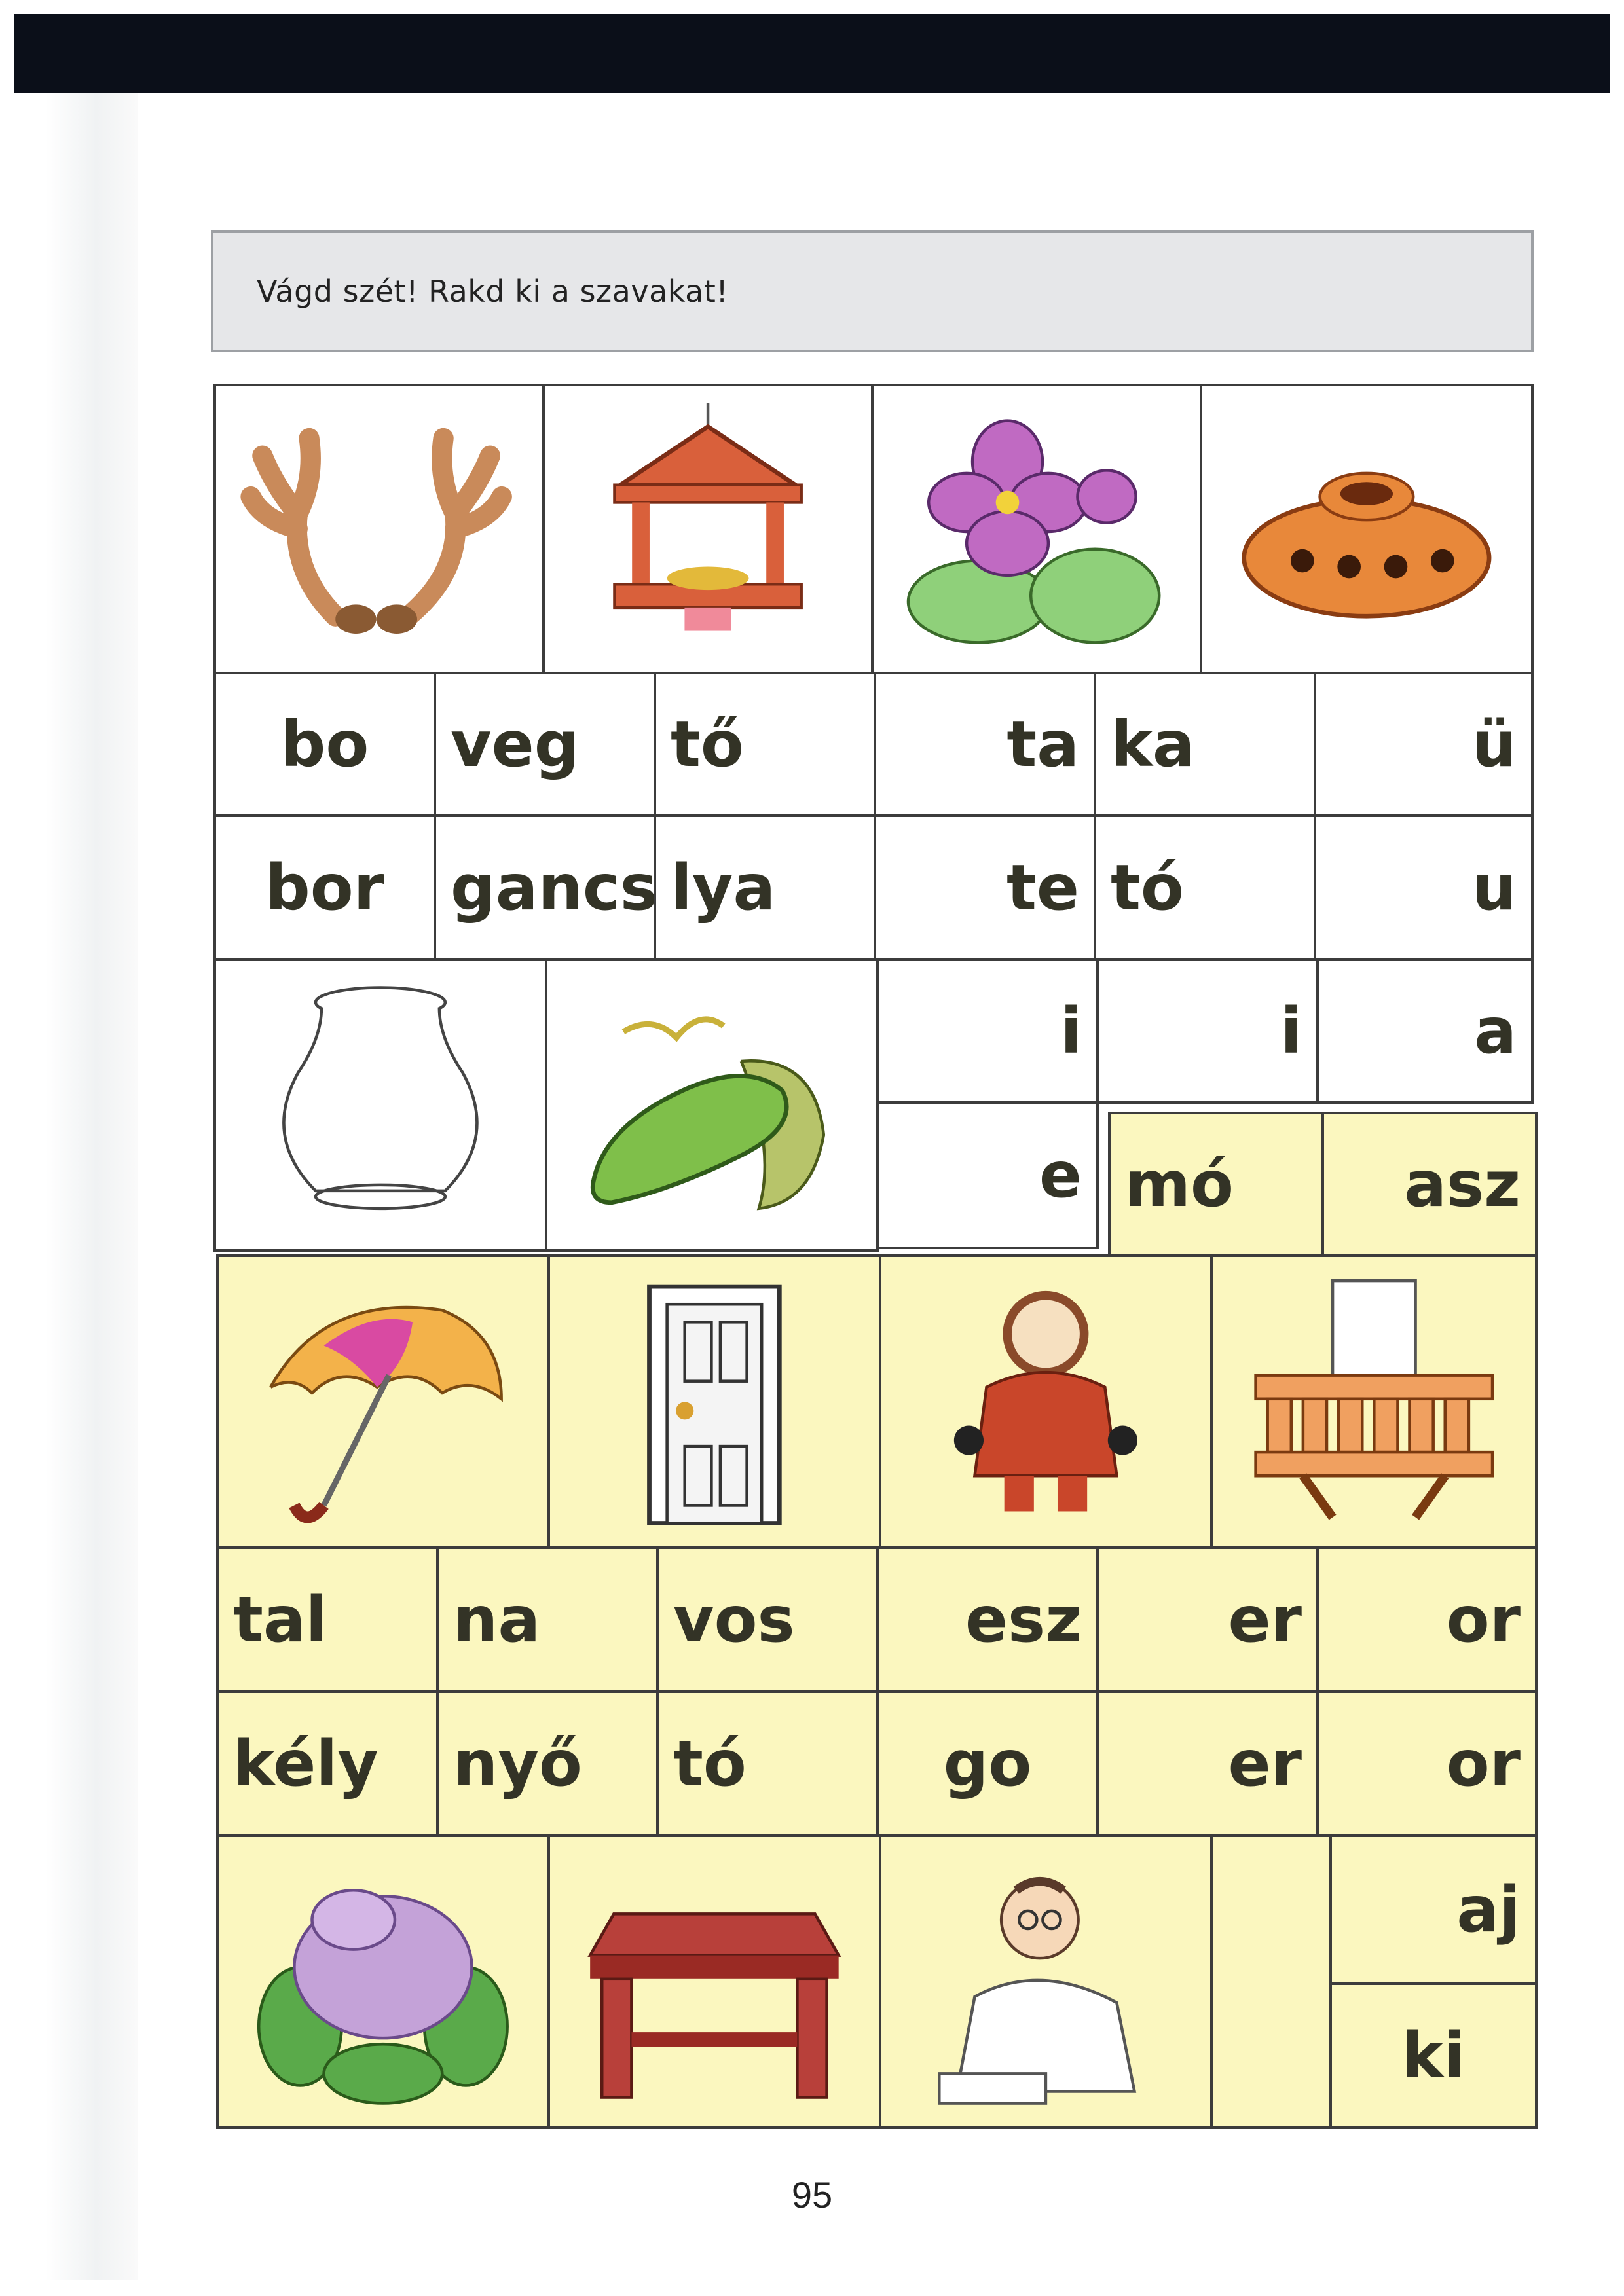 Image resolution: width=1624 pixels, height=2296 pixels. What do you see at coordinates (1433, 1909) in the screenshot?
I see `syllable-card: aj` at bounding box center [1433, 1909].